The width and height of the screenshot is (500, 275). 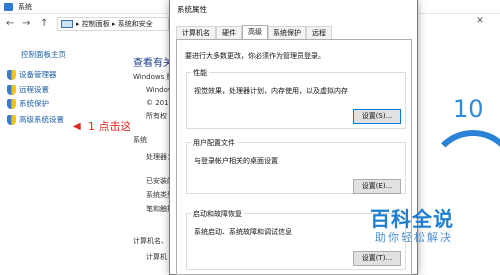 I want to click on remote-settings-link: 远程设置, so click(x=28, y=90).